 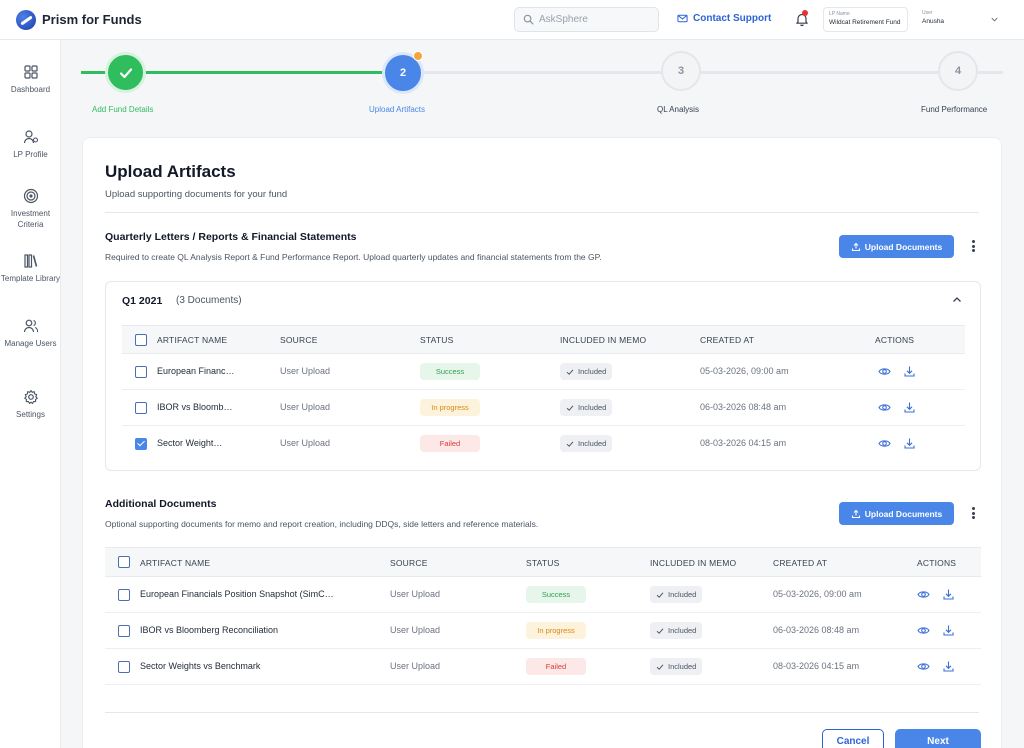 What do you see at coordinates (957, 300) in the screenshot?
I see `chevron-up-icon` at bounding box center [957, 300].